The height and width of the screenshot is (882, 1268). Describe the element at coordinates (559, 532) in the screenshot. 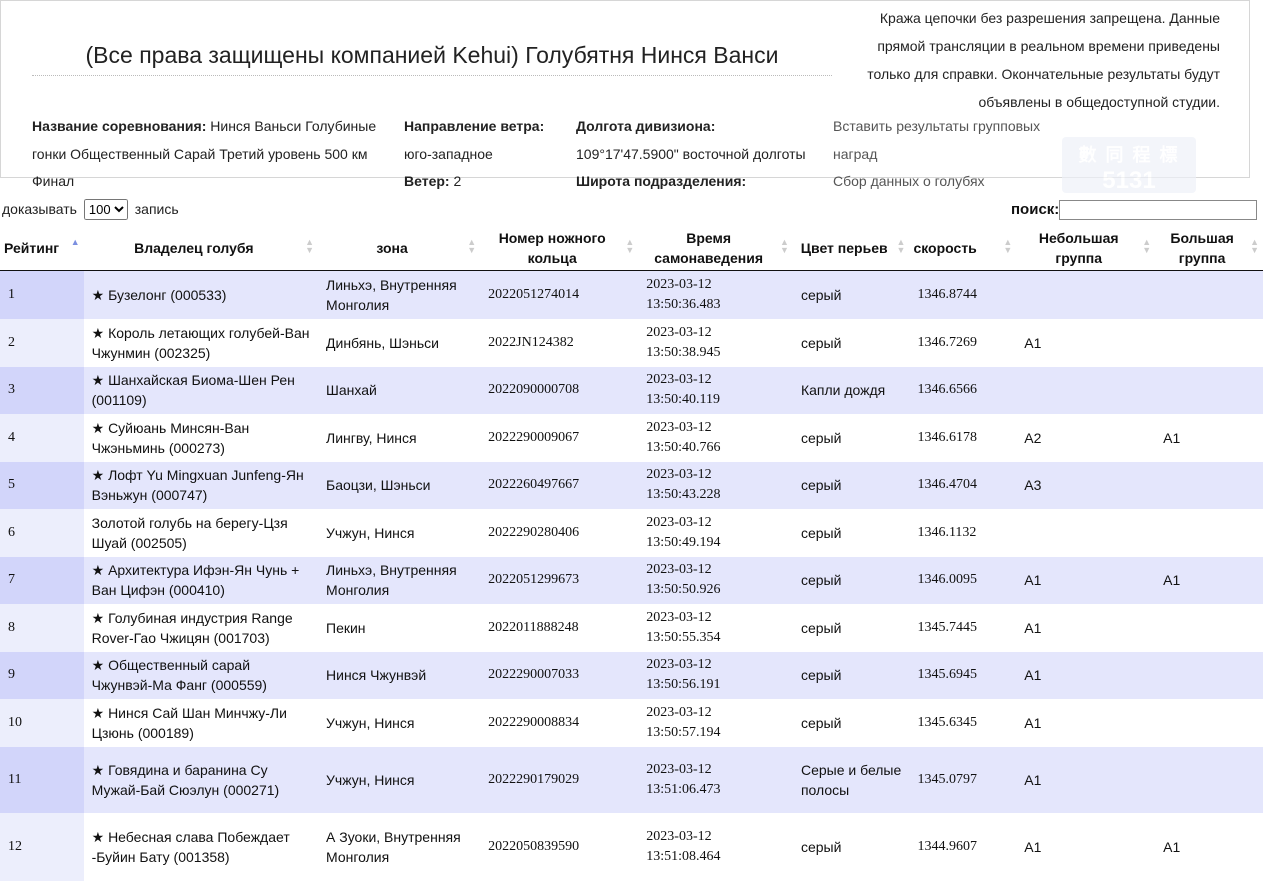

I see `ring-number-cell: 2022290280406` at that location.